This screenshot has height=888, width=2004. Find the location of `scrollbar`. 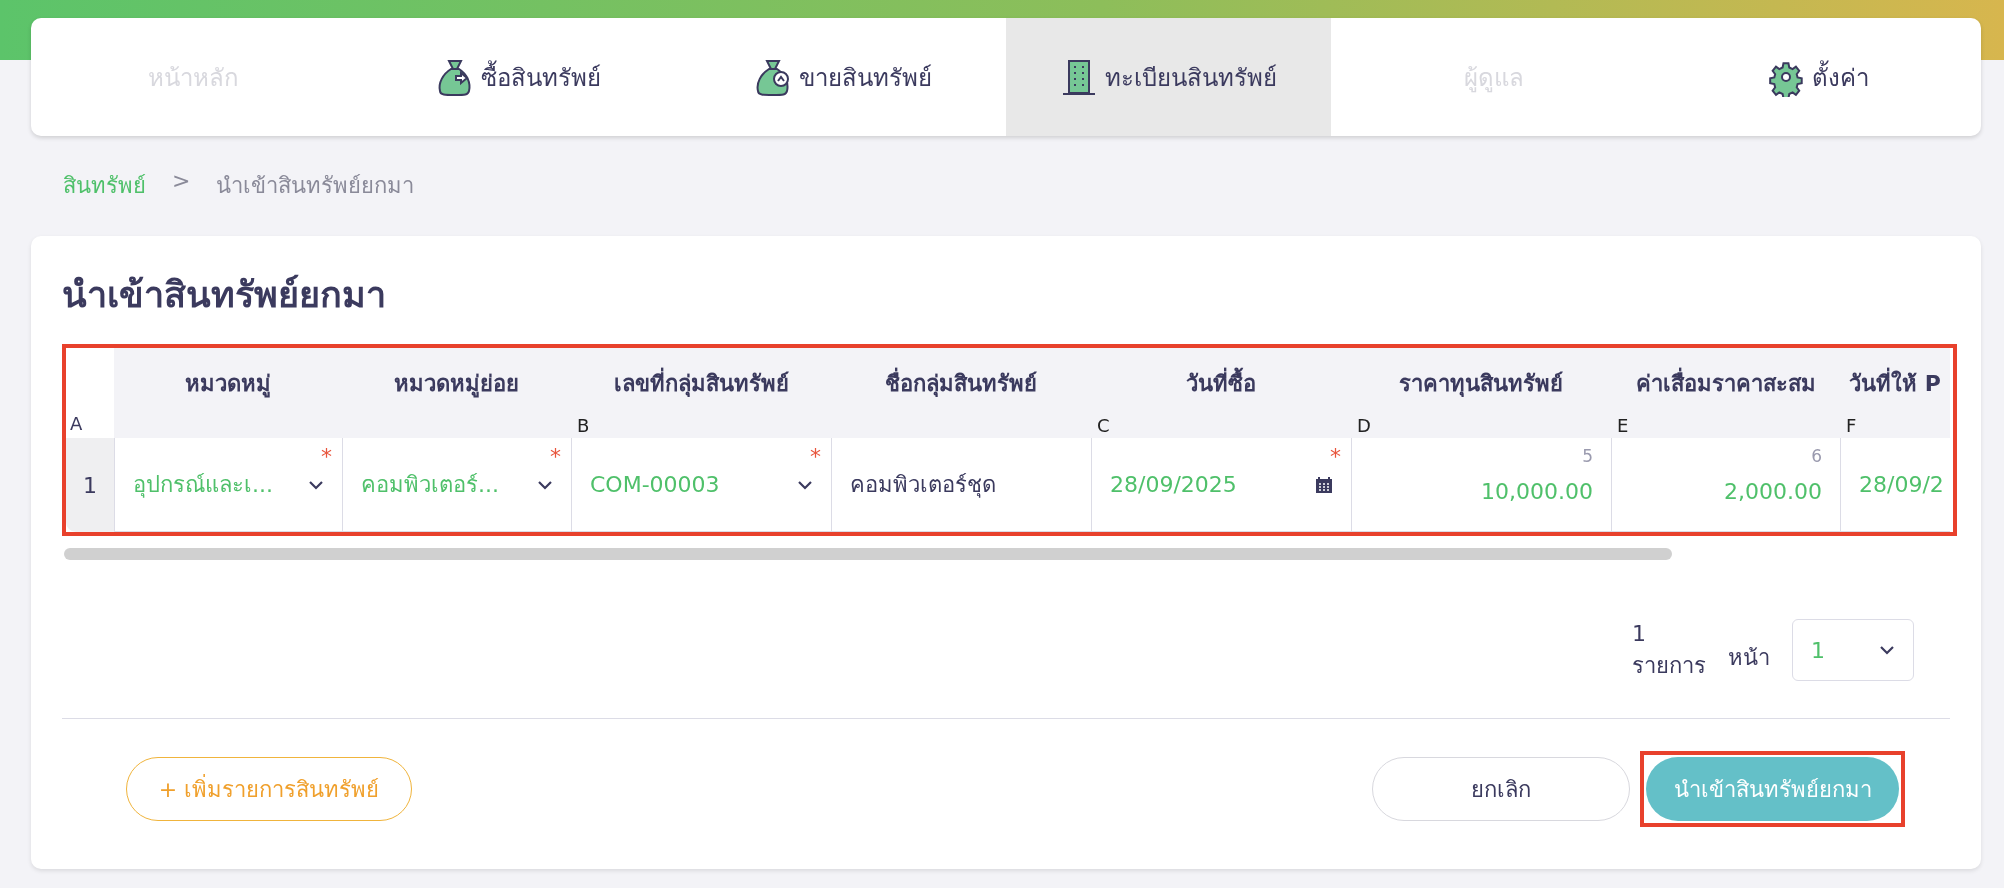

scrollbar is located at coordinates (868, 554).